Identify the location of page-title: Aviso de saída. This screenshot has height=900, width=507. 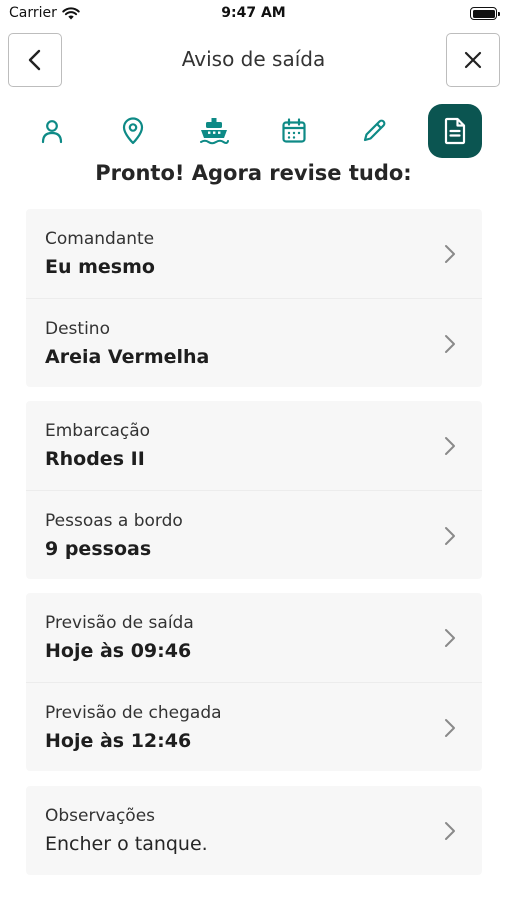
(253, 59).